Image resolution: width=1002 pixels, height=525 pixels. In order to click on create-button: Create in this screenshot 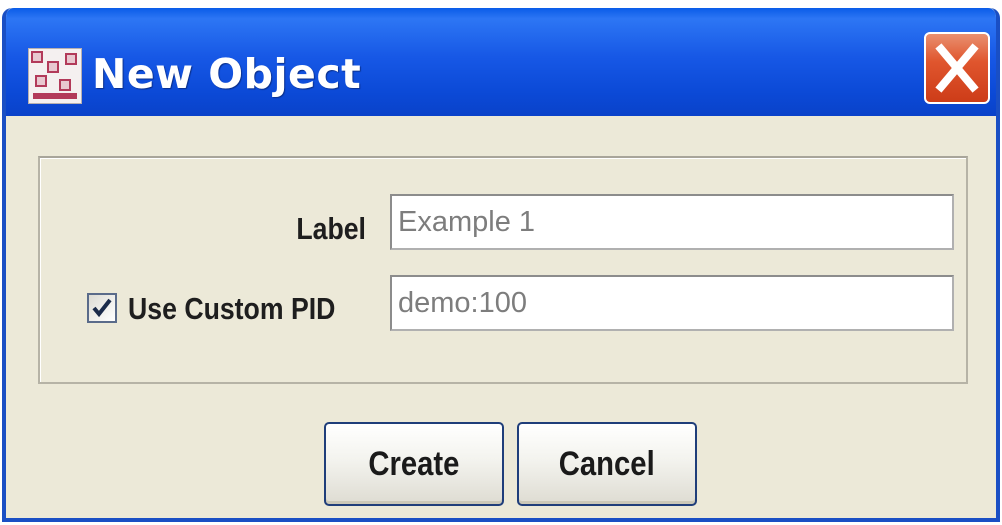, I will do `click(414, 464)`.